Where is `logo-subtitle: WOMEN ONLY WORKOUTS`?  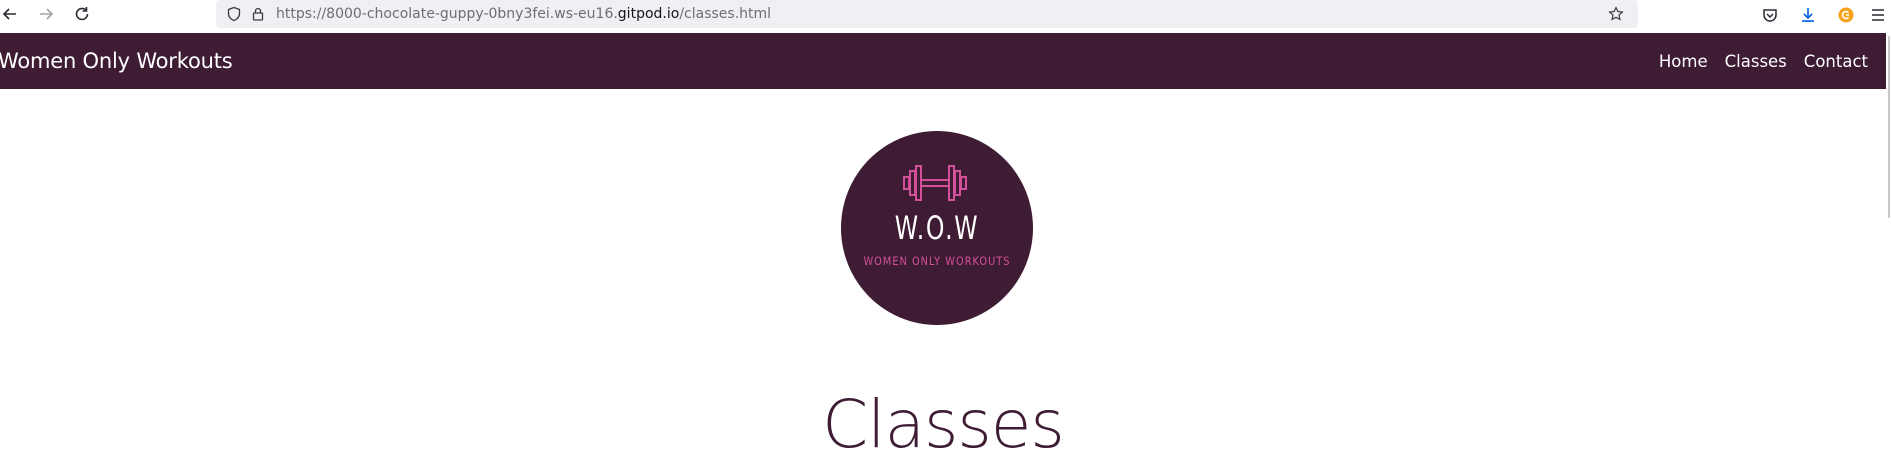
logo-subtitle: WOMEN ONLY WORKOUTS is located at coordinates (937, 261).